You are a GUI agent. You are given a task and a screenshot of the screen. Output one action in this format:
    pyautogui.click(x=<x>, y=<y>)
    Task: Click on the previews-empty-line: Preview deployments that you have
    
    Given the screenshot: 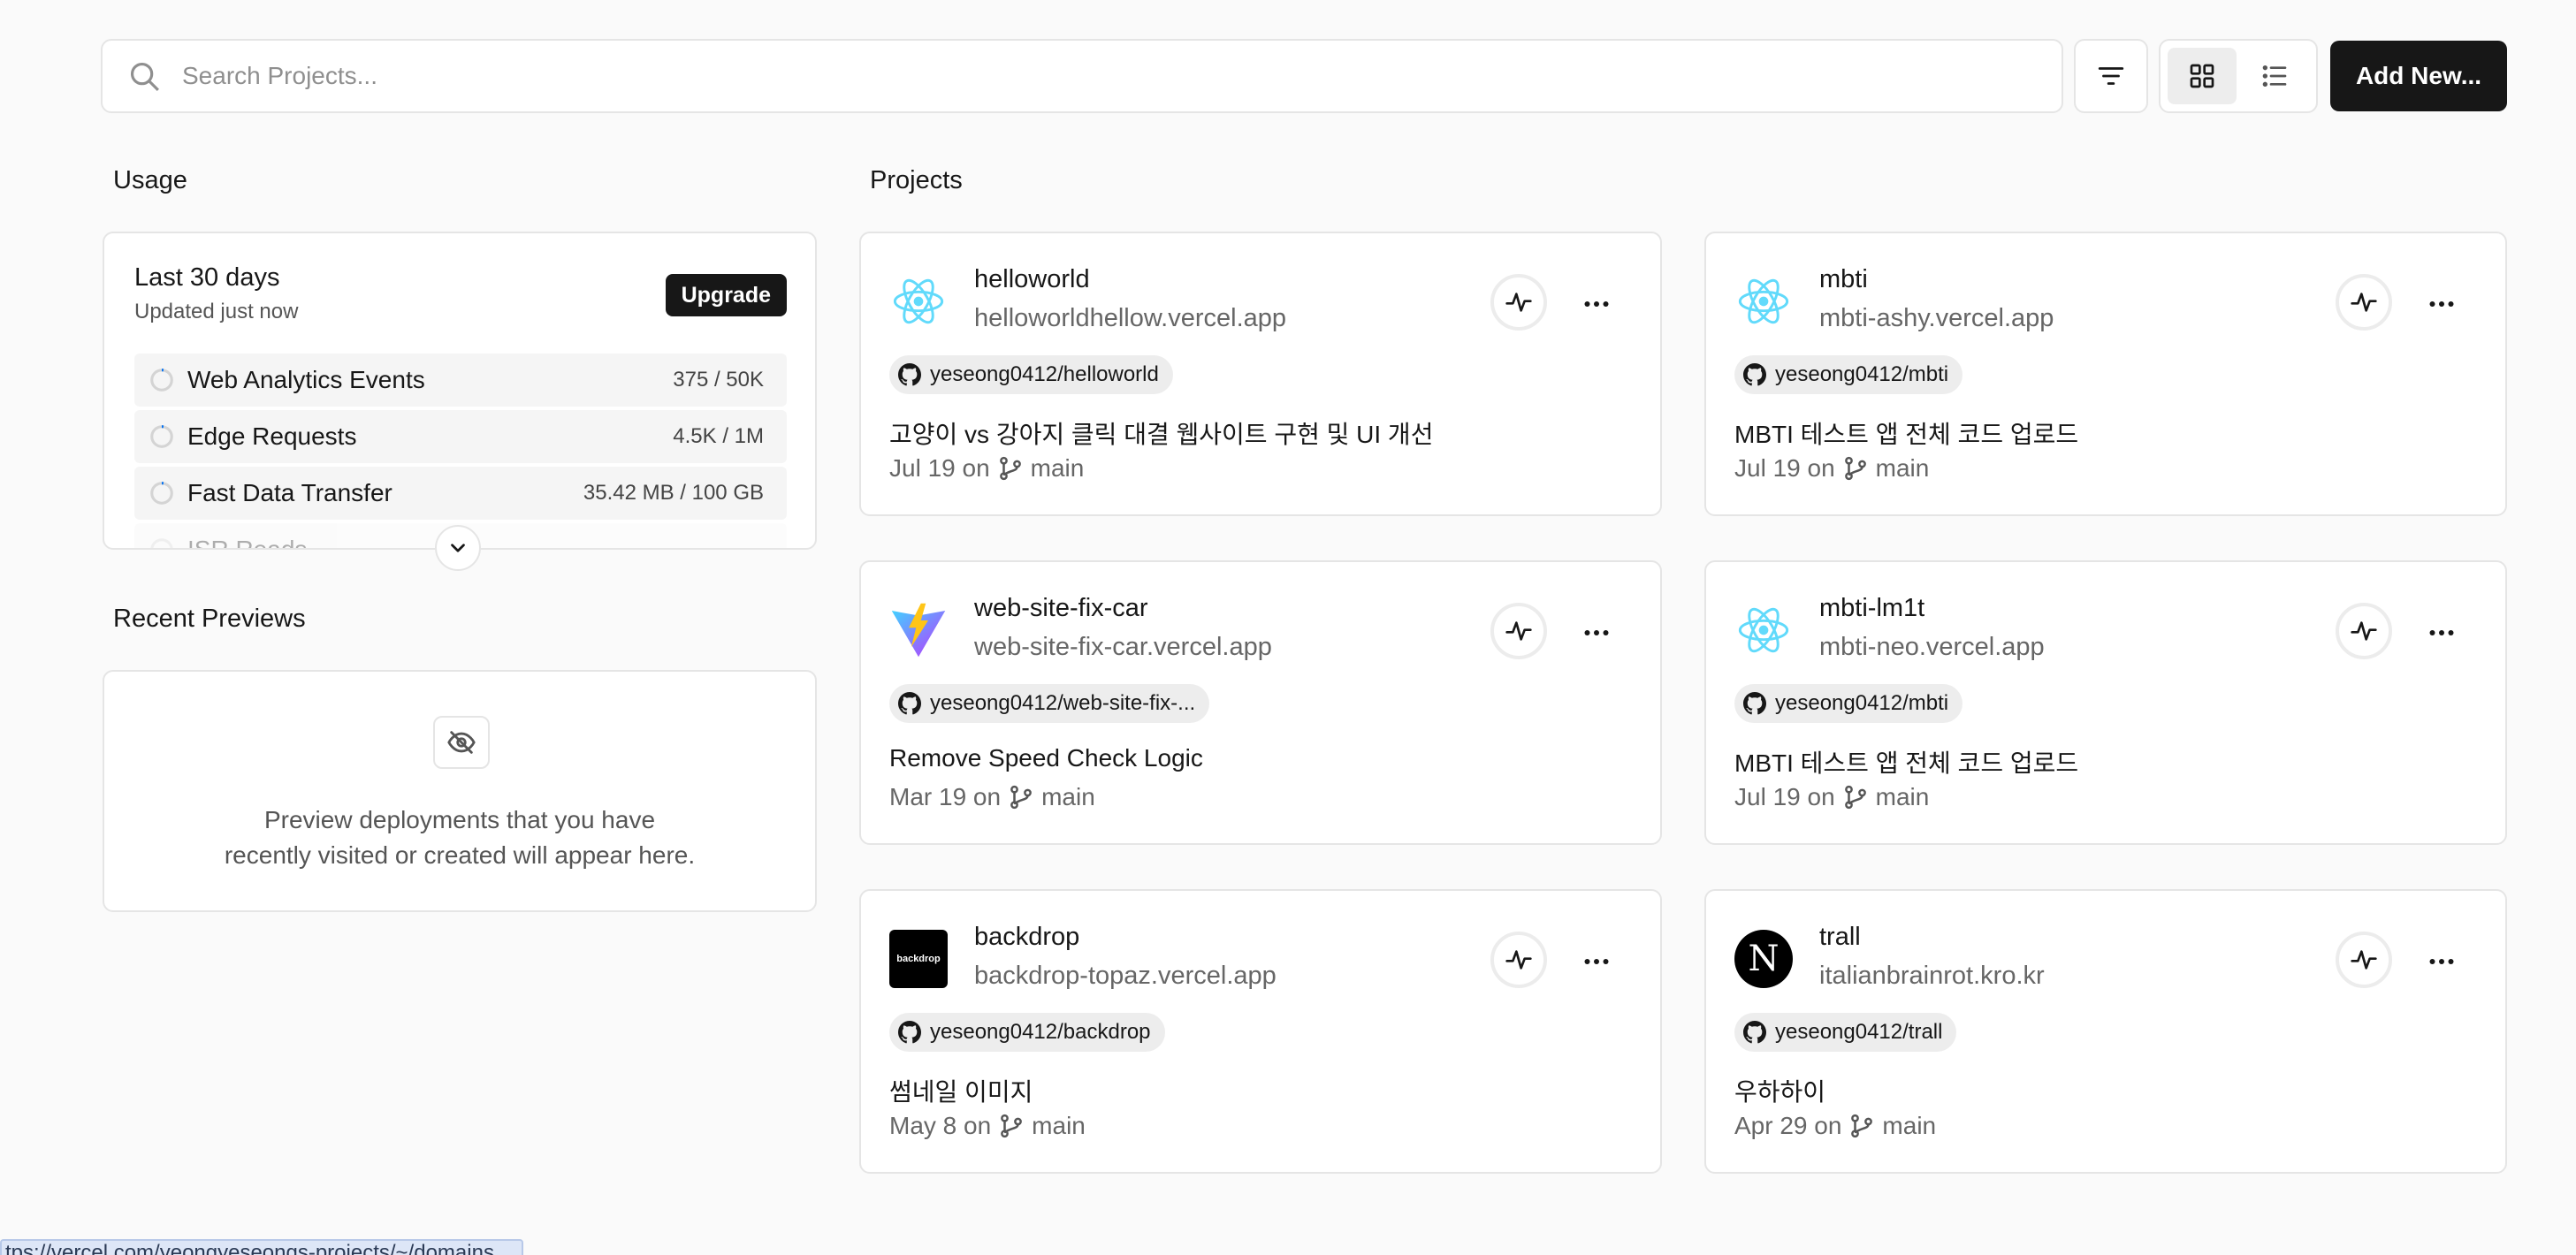 What is the action you would take?
    pyautogui.click(x=459, y=820)
    